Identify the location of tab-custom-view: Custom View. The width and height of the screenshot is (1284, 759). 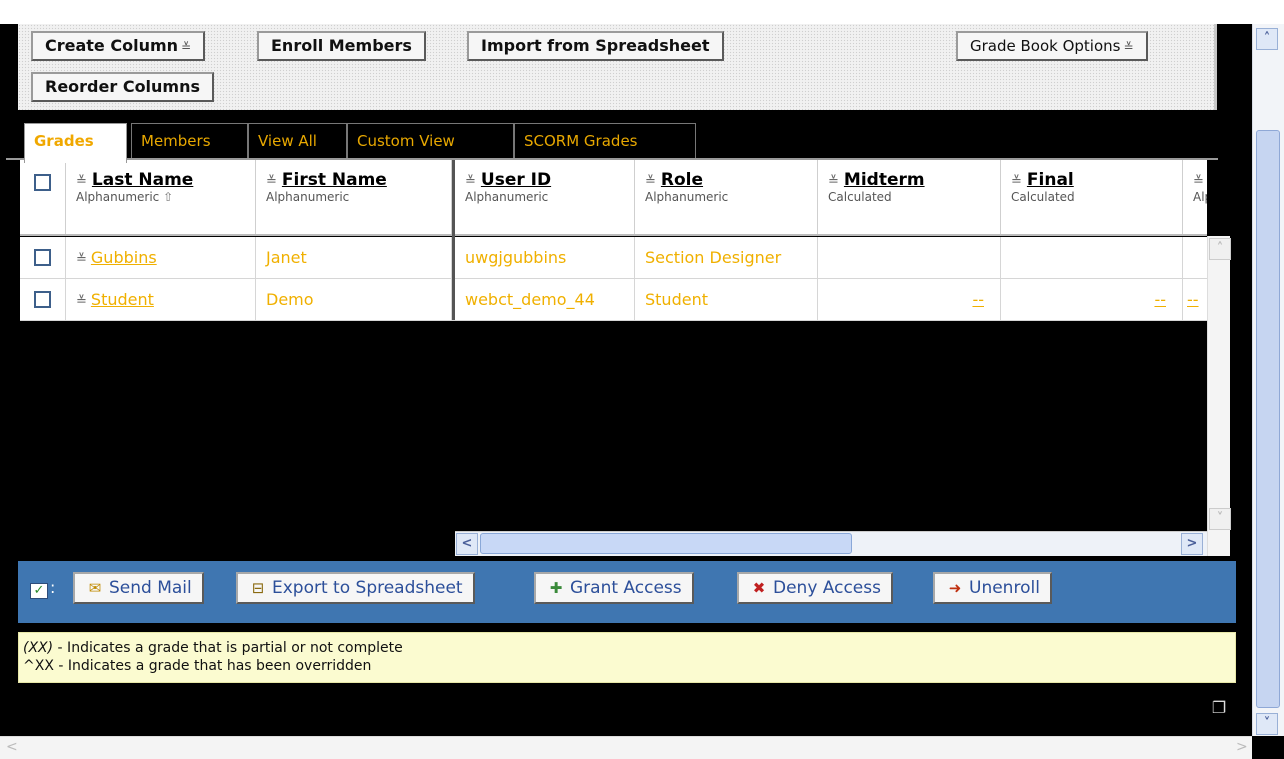
(430, 140).